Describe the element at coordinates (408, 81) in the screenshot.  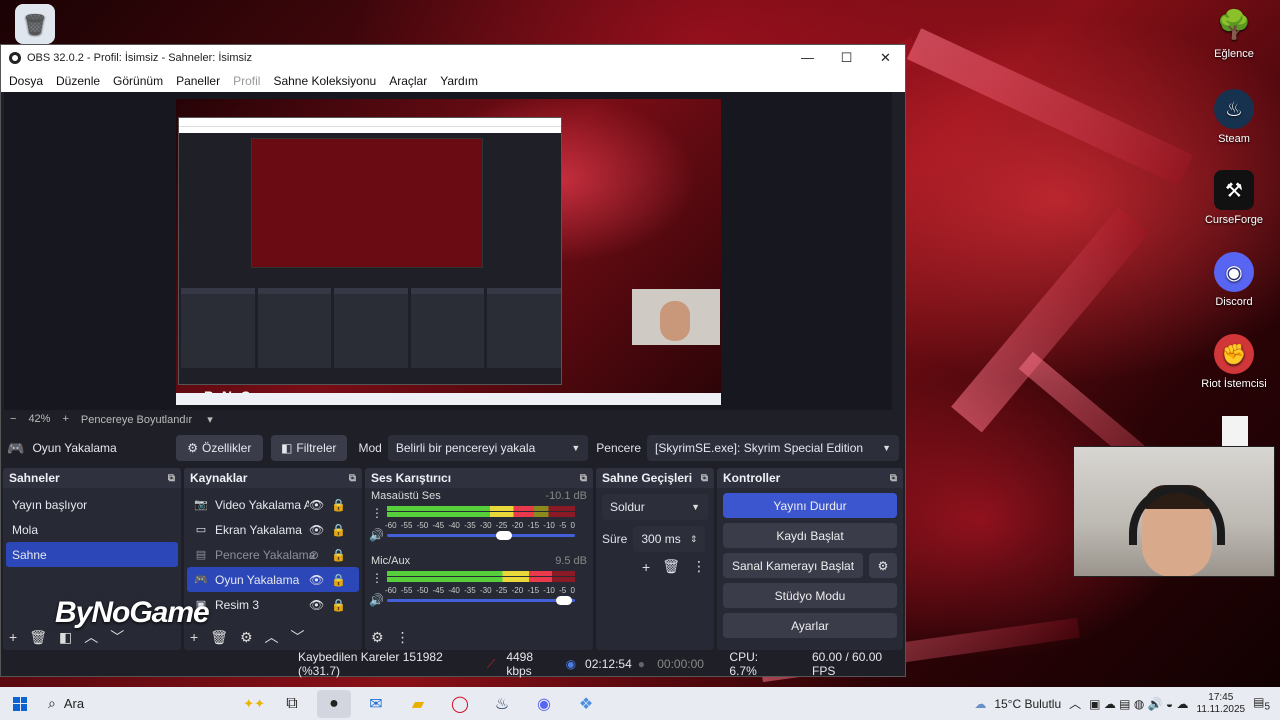
I see `menu-tools: Araçlar` at that location.